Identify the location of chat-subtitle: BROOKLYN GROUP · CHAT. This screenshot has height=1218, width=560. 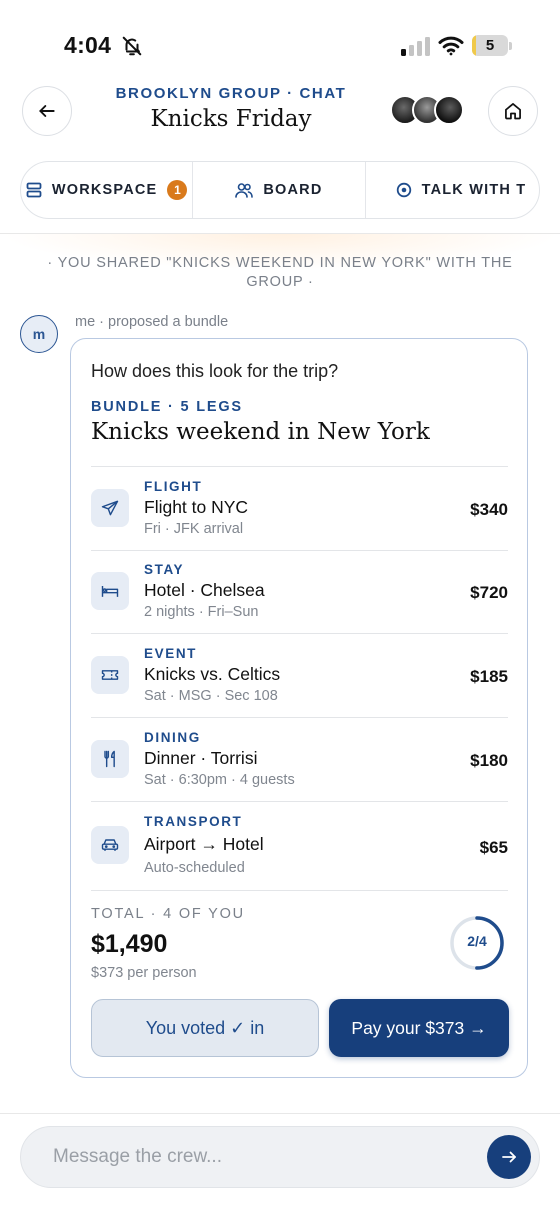
(231, 93).